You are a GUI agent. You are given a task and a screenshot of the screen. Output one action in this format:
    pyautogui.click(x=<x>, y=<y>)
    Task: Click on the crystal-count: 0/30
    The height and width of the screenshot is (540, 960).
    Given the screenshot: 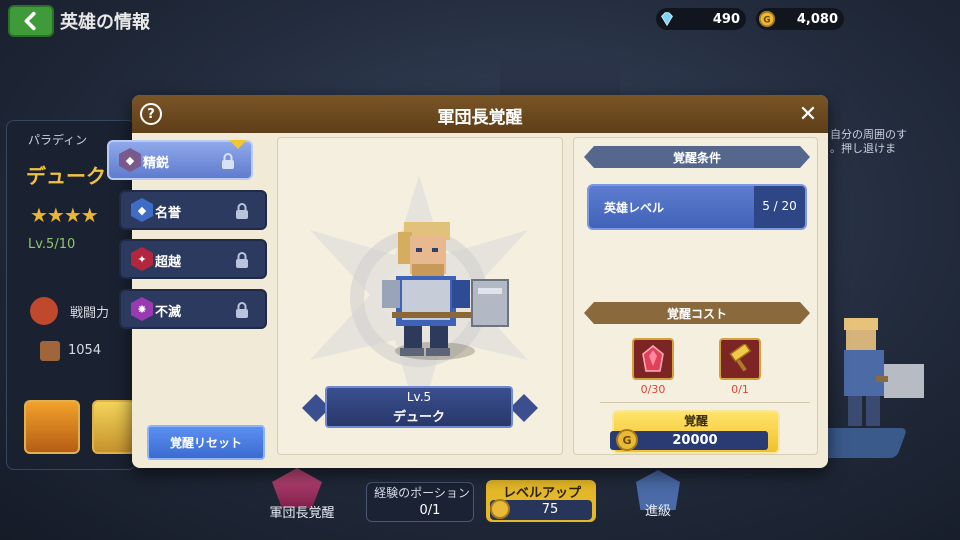 What is the action you would take?
    pyautogui.click(x=653, y=389)
    